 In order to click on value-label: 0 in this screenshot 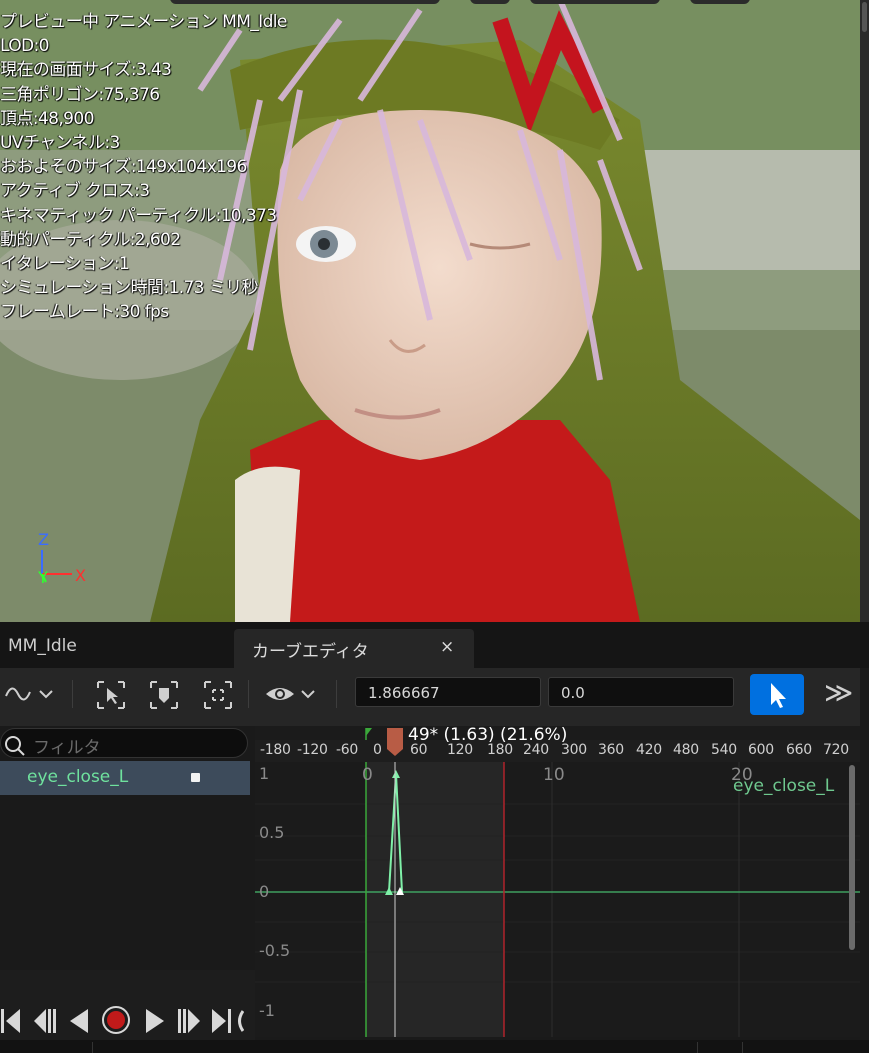, I will do `click(264, 891)`.